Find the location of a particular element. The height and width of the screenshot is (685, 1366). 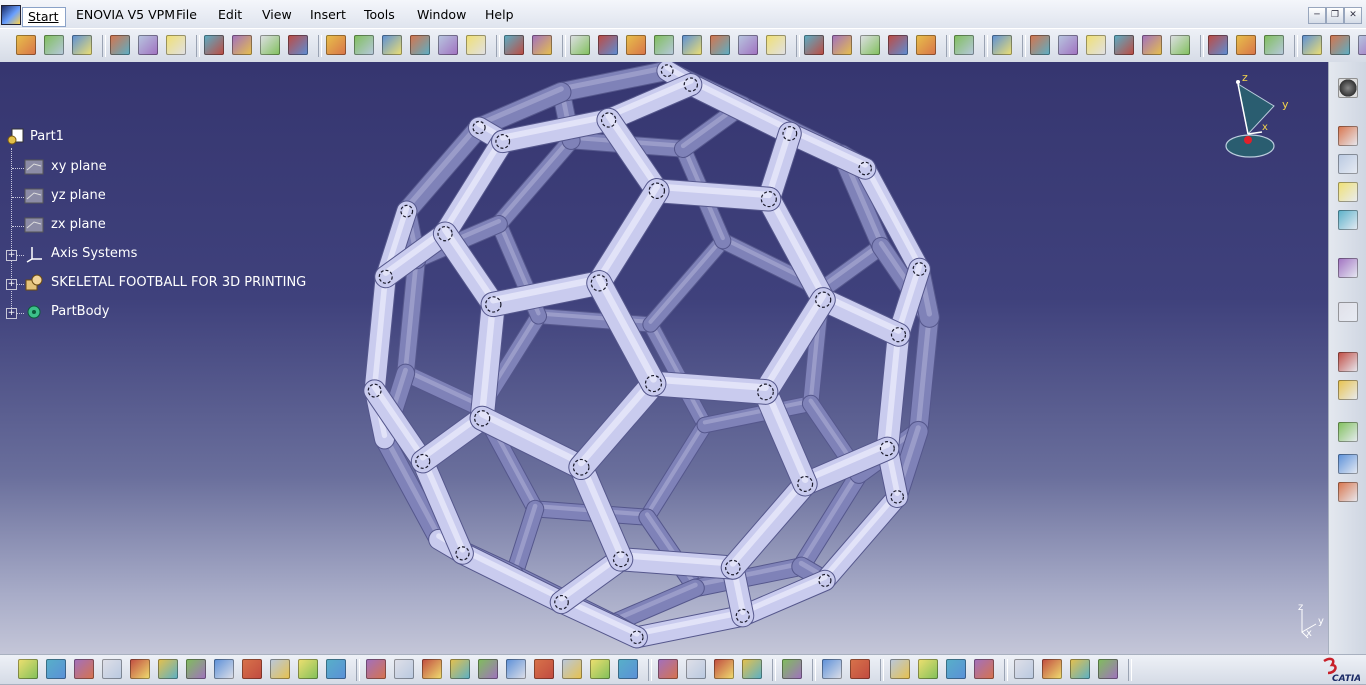

anchor-icon is located at coordinates (54, 45).